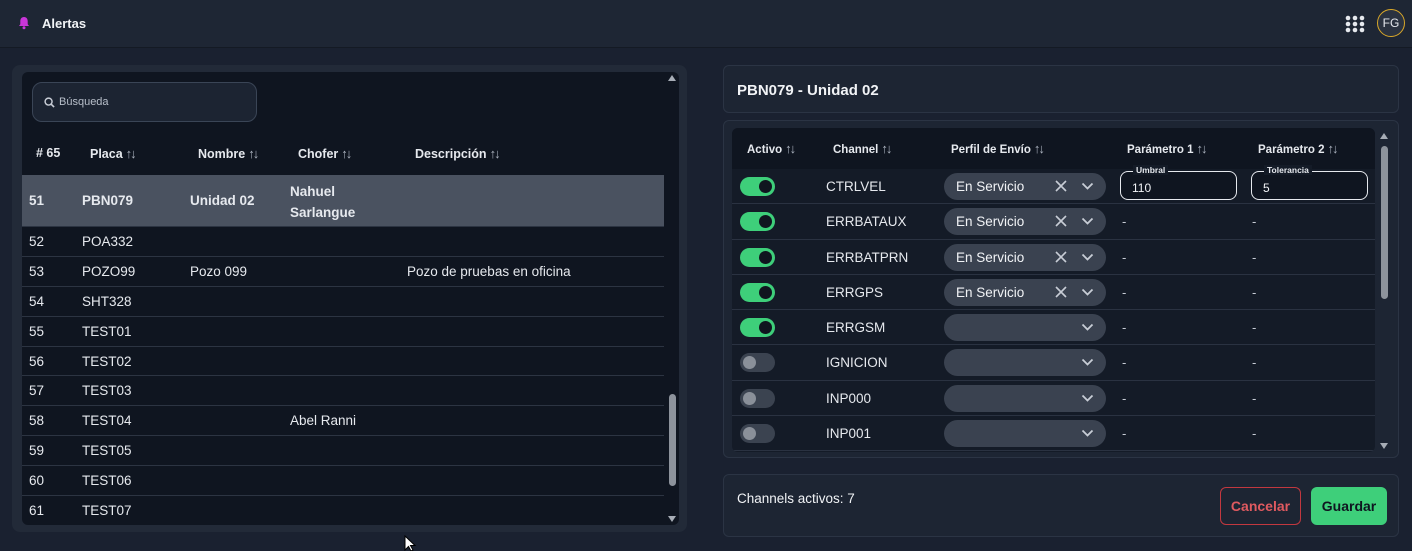 This screenshot has width=1412, height=551. What do you see at coordinates (107, 331) in the screenshot?
I see `row-placa: TEST01` at bounding box center [107, 331].